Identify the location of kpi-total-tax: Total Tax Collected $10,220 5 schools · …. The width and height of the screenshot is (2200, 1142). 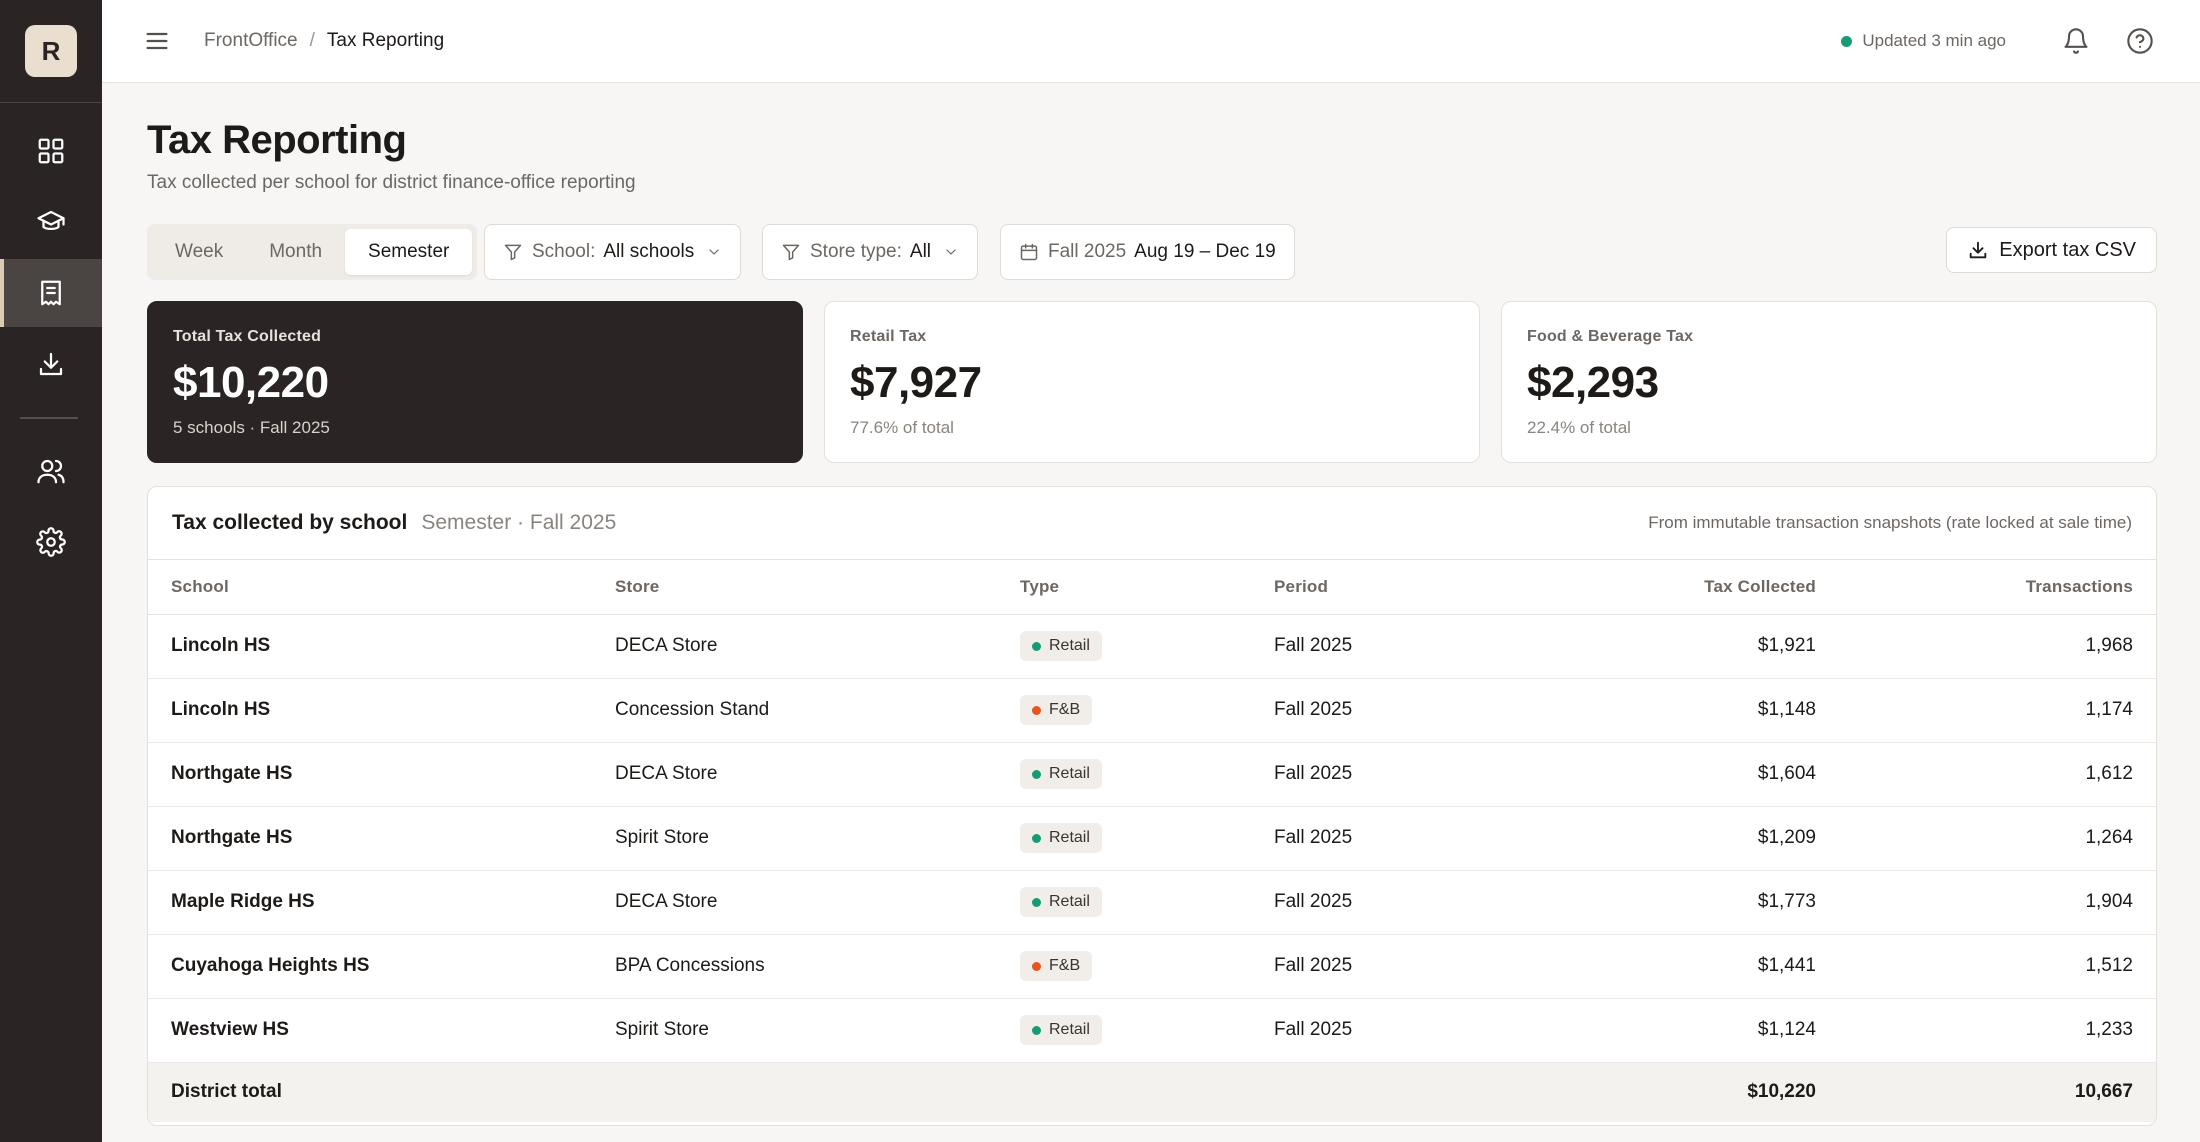
(475, 382).